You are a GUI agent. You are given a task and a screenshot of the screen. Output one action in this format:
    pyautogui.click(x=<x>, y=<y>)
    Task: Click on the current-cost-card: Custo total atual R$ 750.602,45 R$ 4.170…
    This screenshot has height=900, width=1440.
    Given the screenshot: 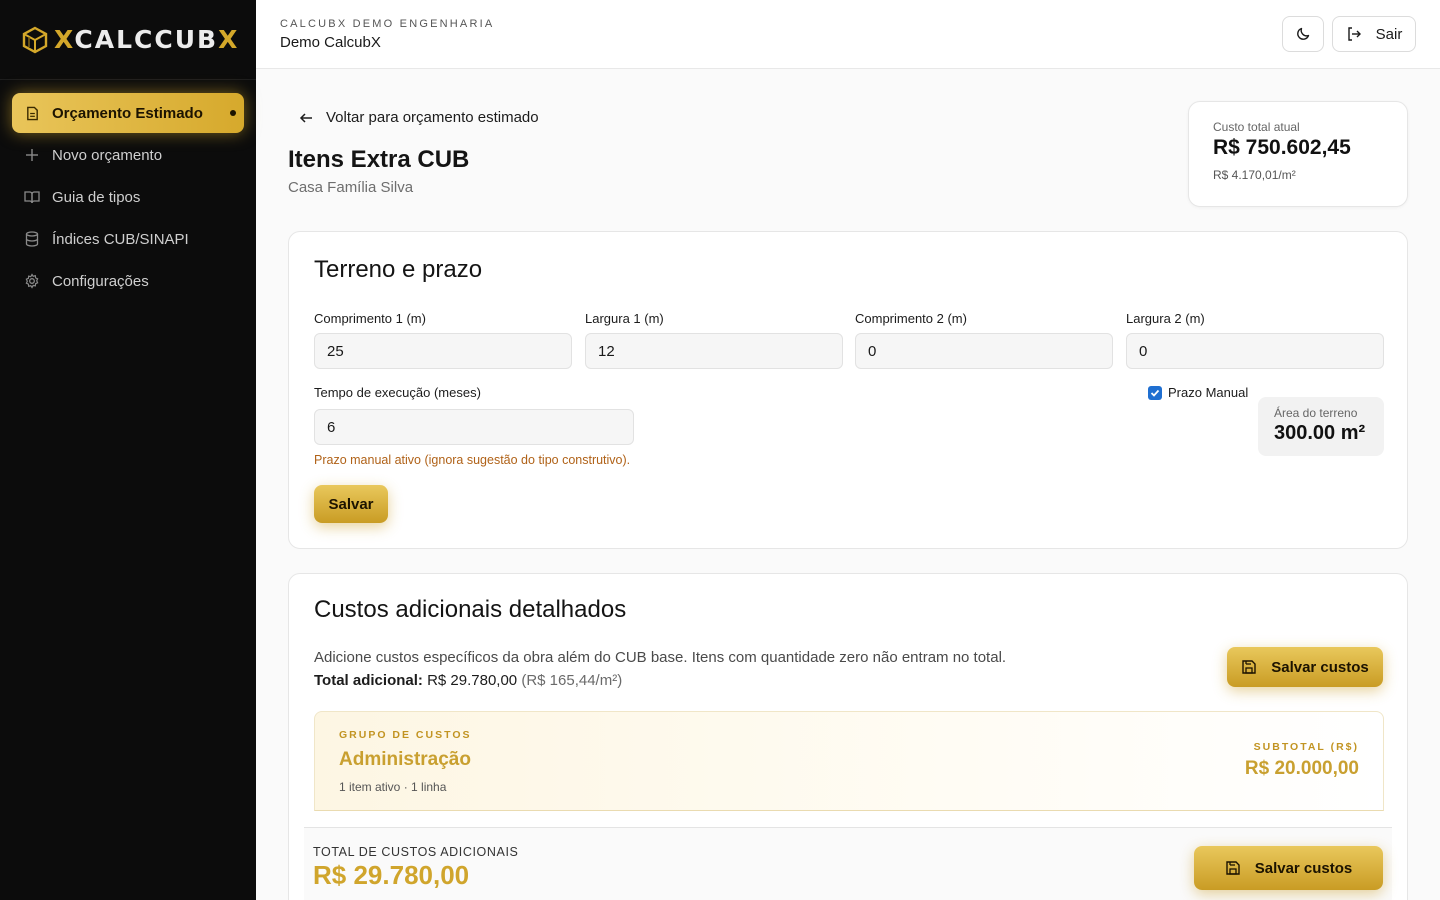 What is the action you would take?
    pyautogui.click(x=1298, y=154)
    